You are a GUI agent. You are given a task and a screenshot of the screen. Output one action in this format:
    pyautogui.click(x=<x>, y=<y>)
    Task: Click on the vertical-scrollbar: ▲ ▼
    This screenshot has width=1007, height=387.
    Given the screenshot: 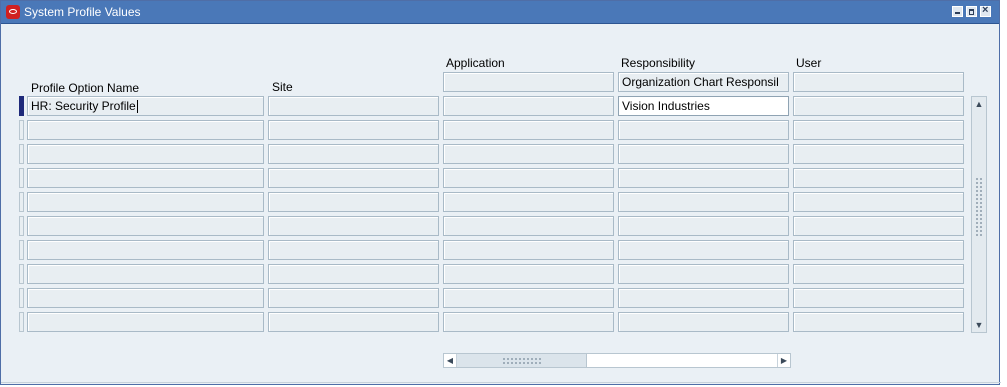 What is the action you would take?
    pyautogui.click(x=979, y=214)
    